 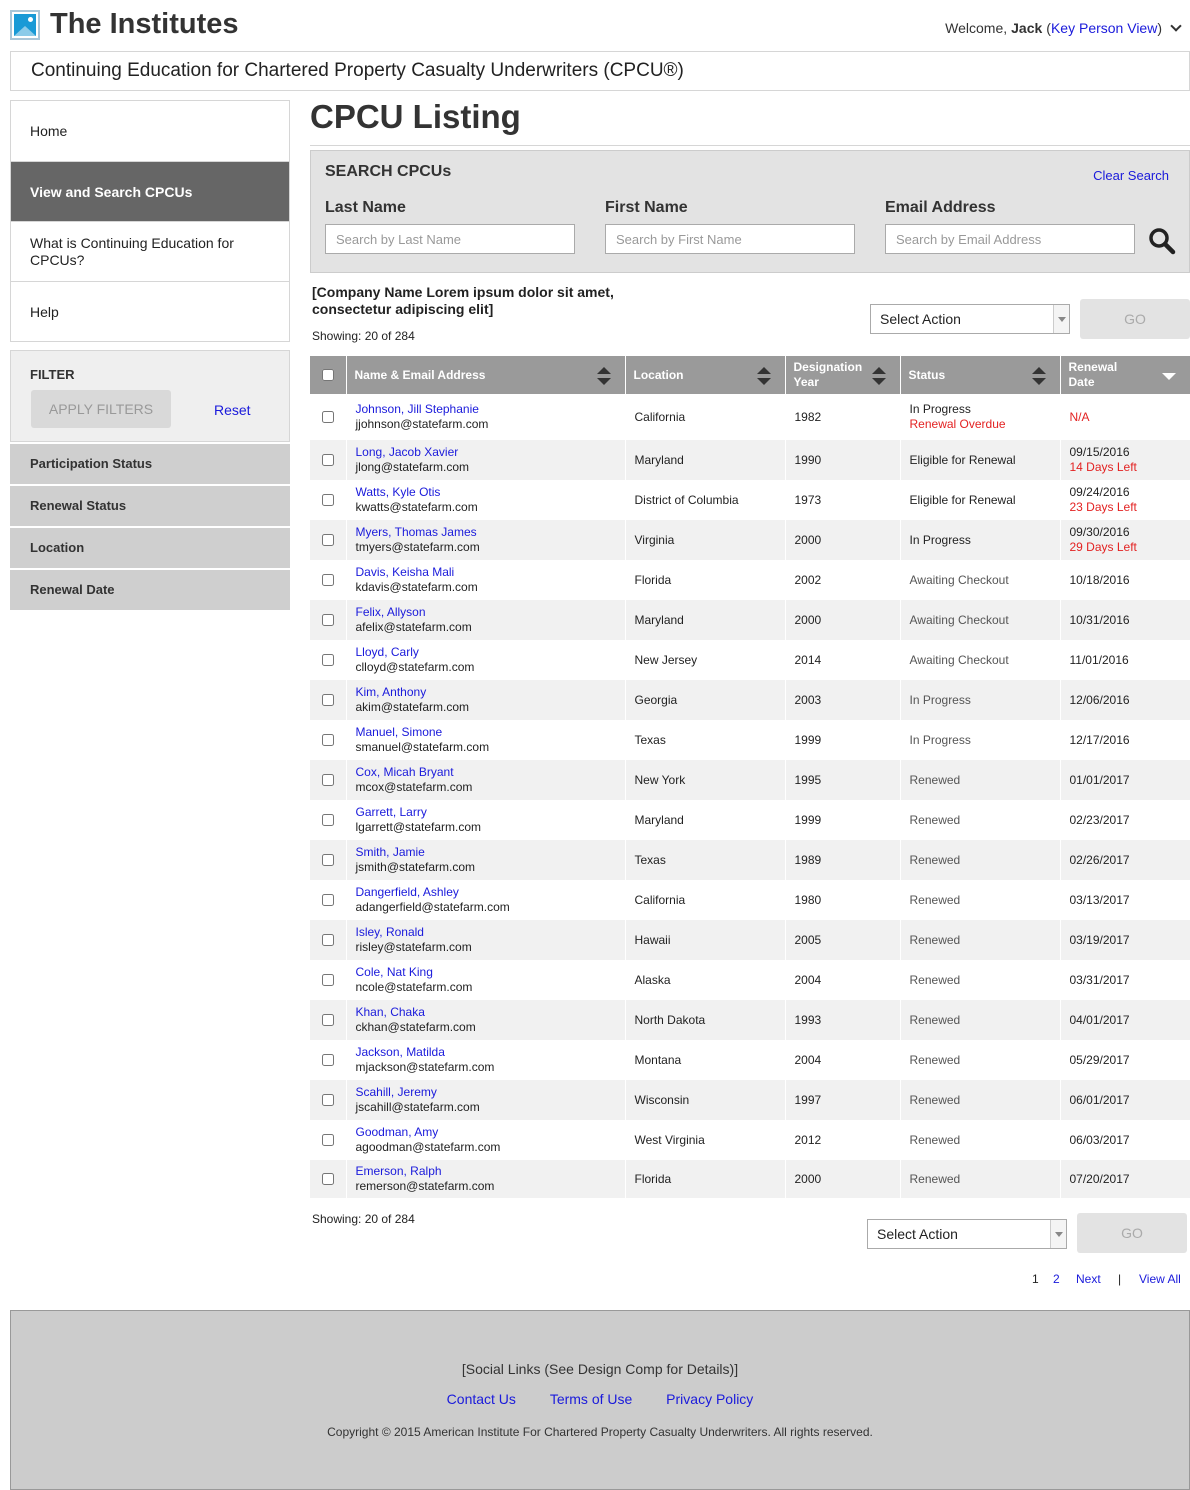 What do you see at coordinates (486, 492) in the screenshot?
I see `person-name-link: Watts, Kyle Otis` at bounding box center [486, 492].